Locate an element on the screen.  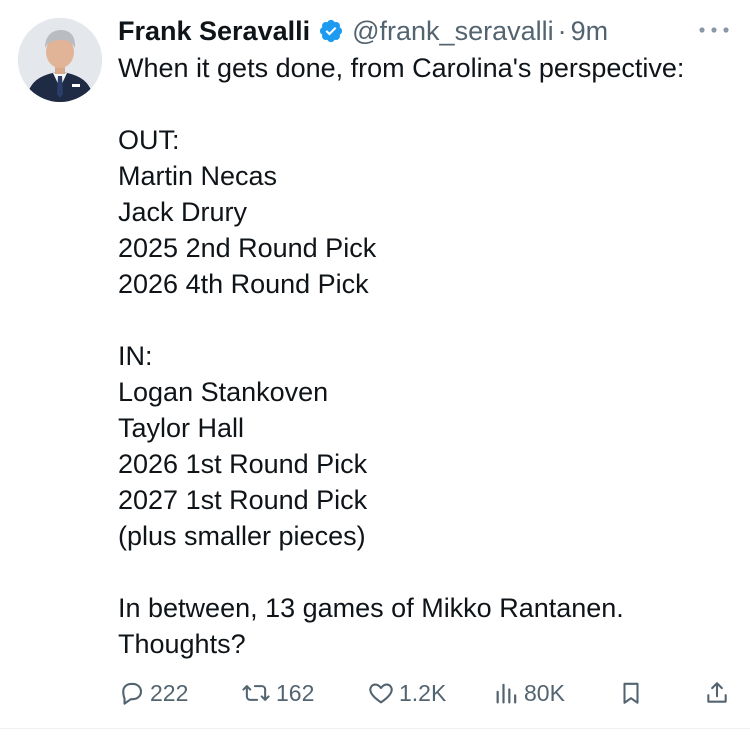
avatar-photo is located at coordinates (60, 60).